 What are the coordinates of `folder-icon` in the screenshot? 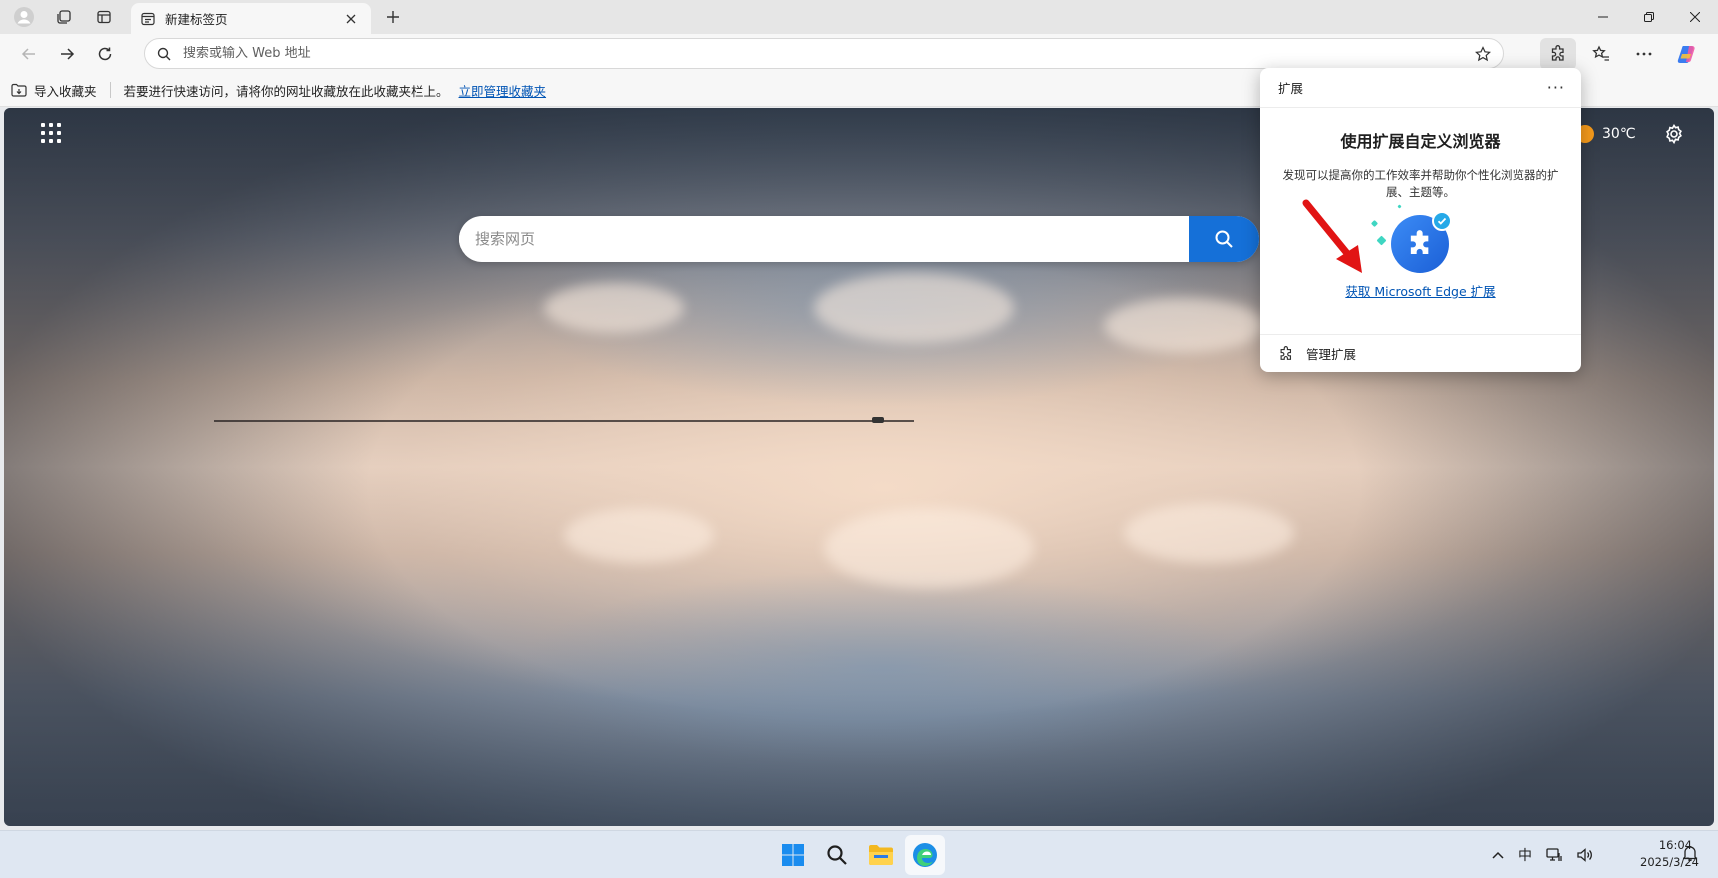 It's located at (881, 855).